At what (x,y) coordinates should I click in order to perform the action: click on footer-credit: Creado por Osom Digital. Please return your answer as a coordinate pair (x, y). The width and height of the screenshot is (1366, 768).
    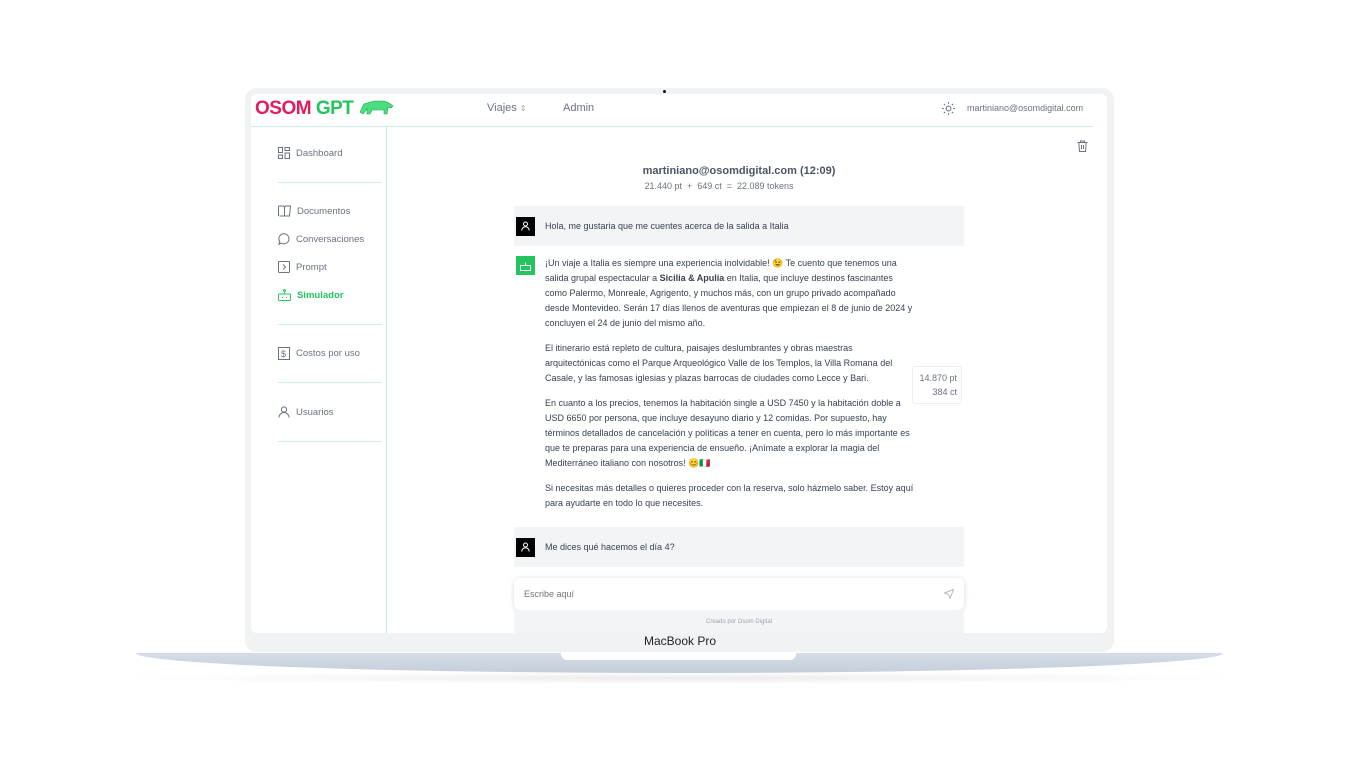
    Looking at the image, I should click on (739, 621).